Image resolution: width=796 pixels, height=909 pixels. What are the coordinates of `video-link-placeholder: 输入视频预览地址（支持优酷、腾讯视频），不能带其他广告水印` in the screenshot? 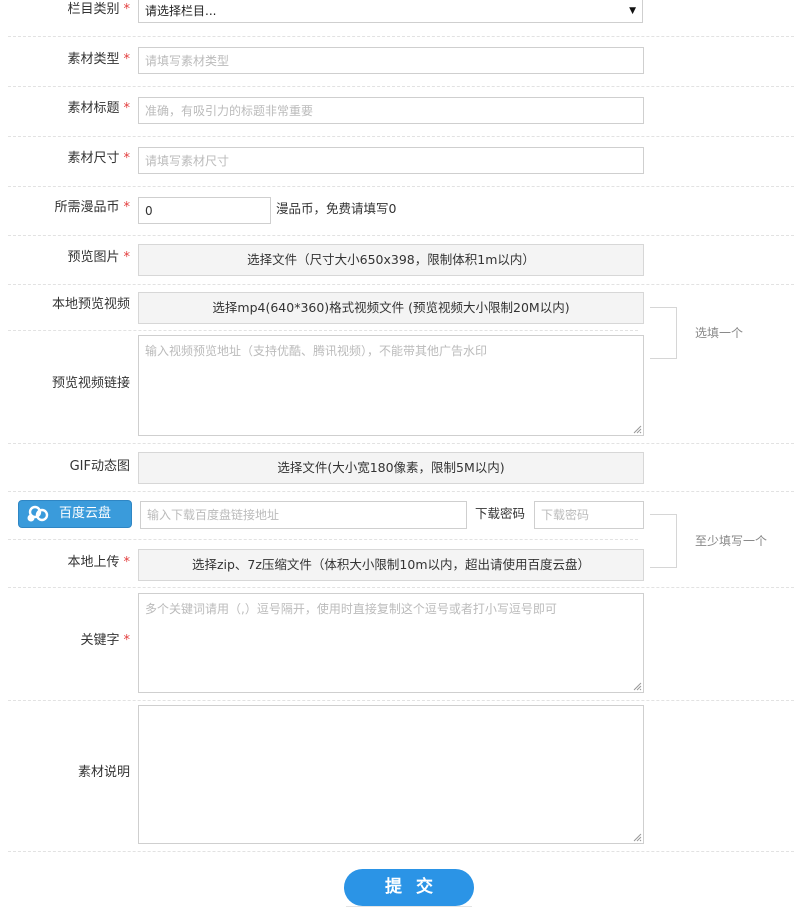 It's located at (316, 351).